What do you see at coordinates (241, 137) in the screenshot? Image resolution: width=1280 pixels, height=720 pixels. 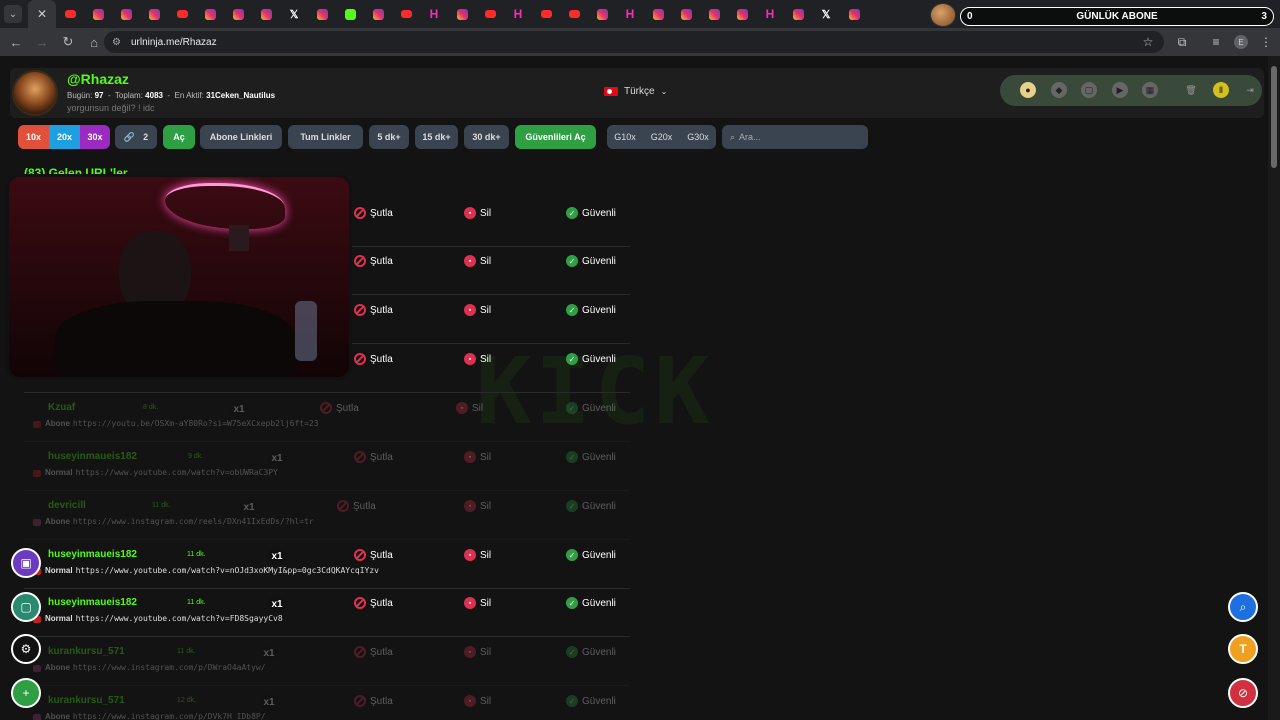 I see `sub-links-button: Abone Linkleri` at bounding box center [241, 137].